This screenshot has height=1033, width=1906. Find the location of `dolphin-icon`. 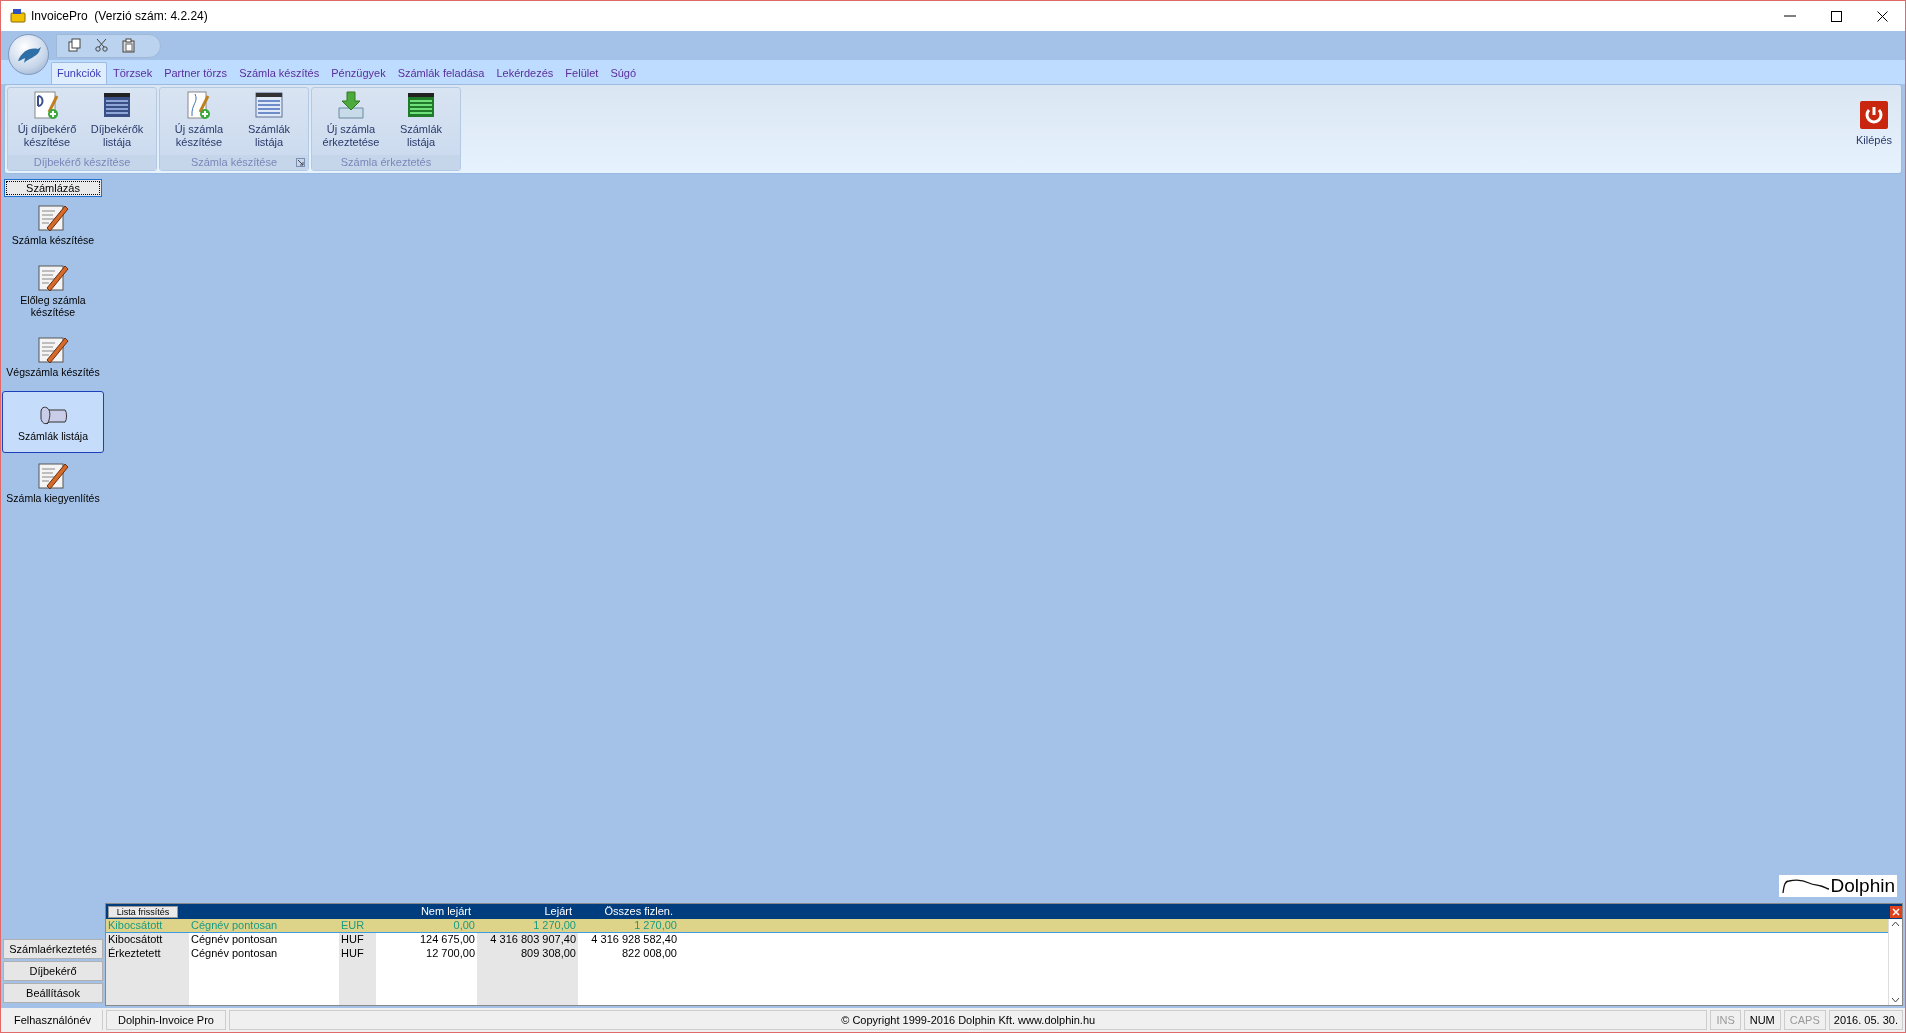

dolphin-icon is located at coordinates (28, 54).